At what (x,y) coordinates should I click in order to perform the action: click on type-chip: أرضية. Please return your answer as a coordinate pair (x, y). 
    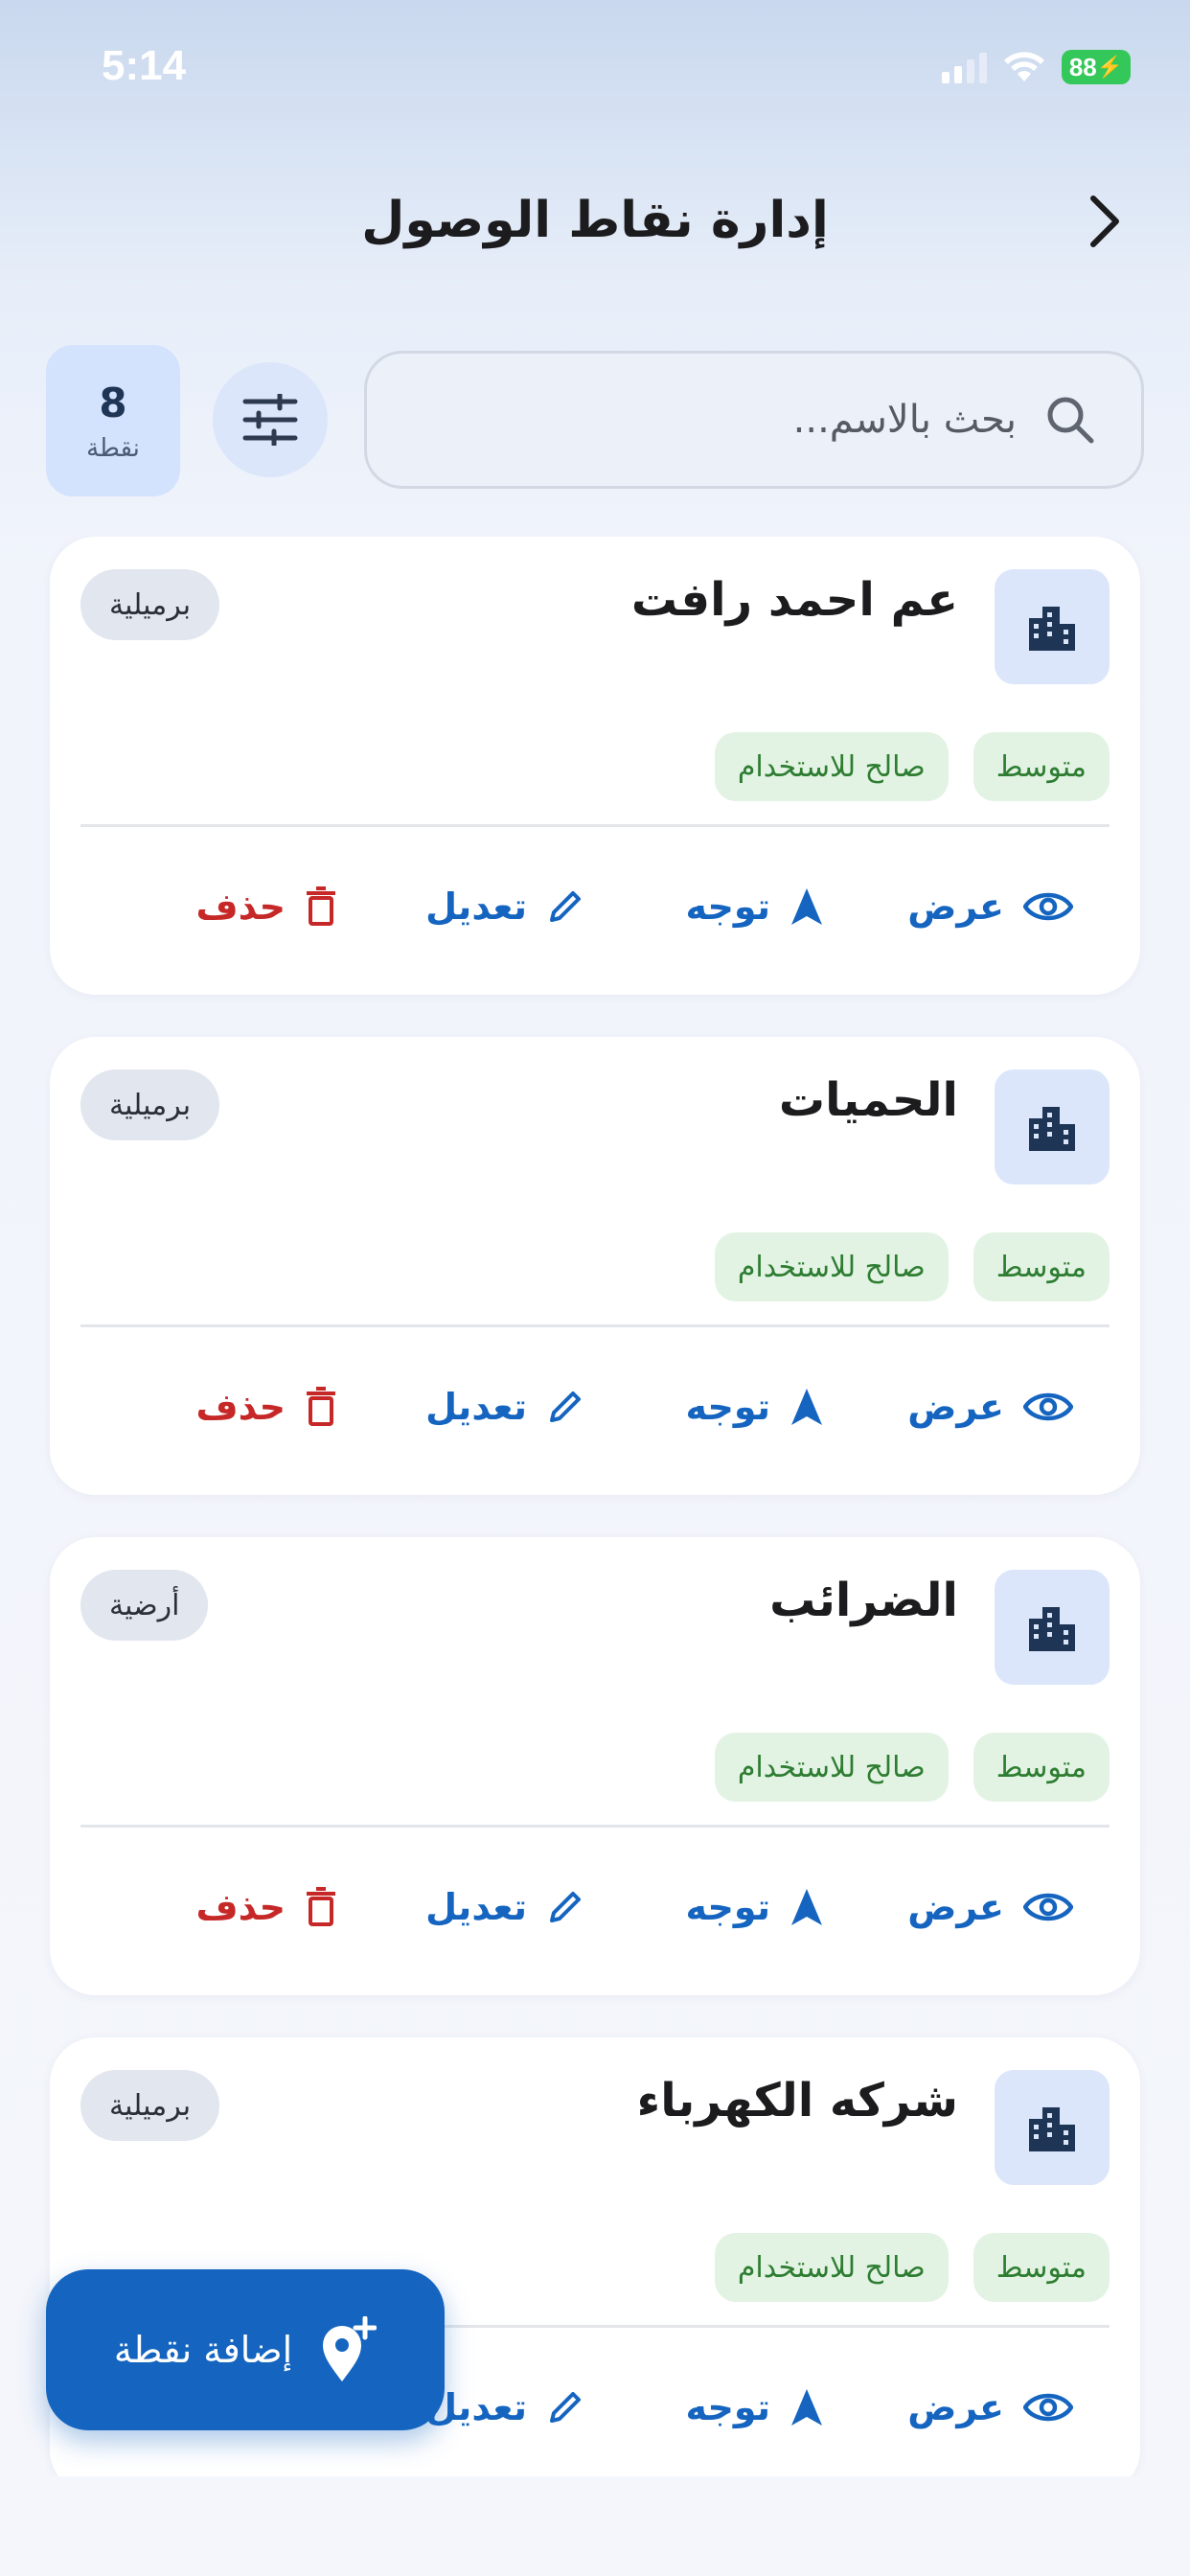
    Looking at the image, I should click on (144, 1605).